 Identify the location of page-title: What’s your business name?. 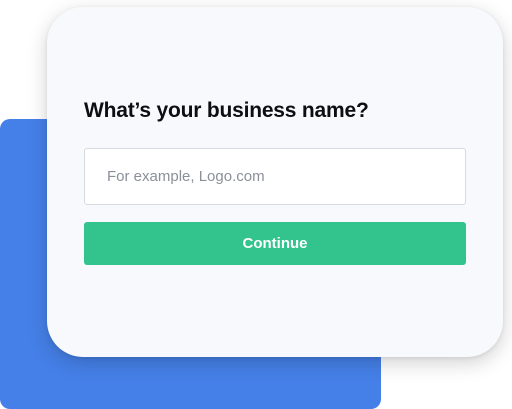
(226, 110).